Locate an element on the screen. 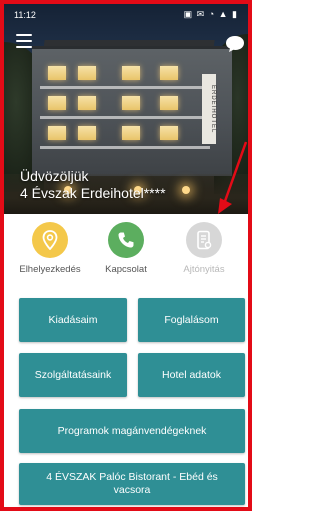 The image size is (320, 511). app-bar is located at coordinates (126, 43).